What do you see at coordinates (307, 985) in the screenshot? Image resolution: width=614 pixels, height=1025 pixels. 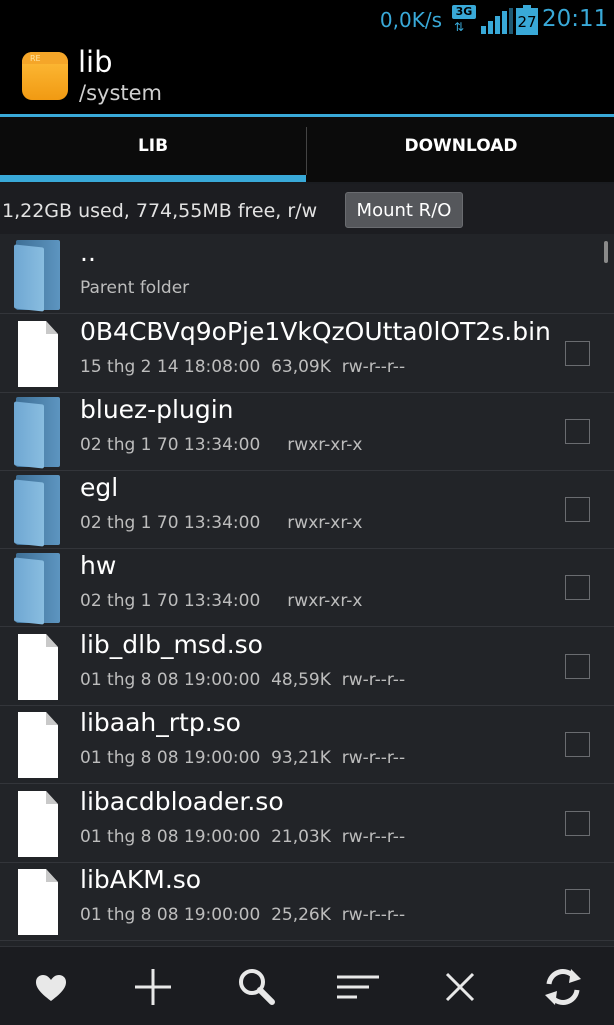 I see `bottom-toolbar` at bounding box center [307, 985].